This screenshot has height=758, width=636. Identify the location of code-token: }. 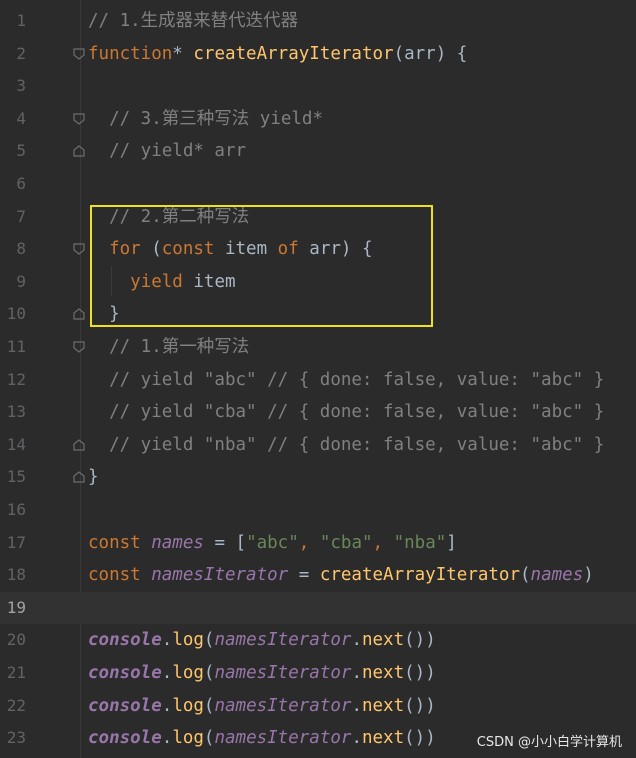
(104, 314).